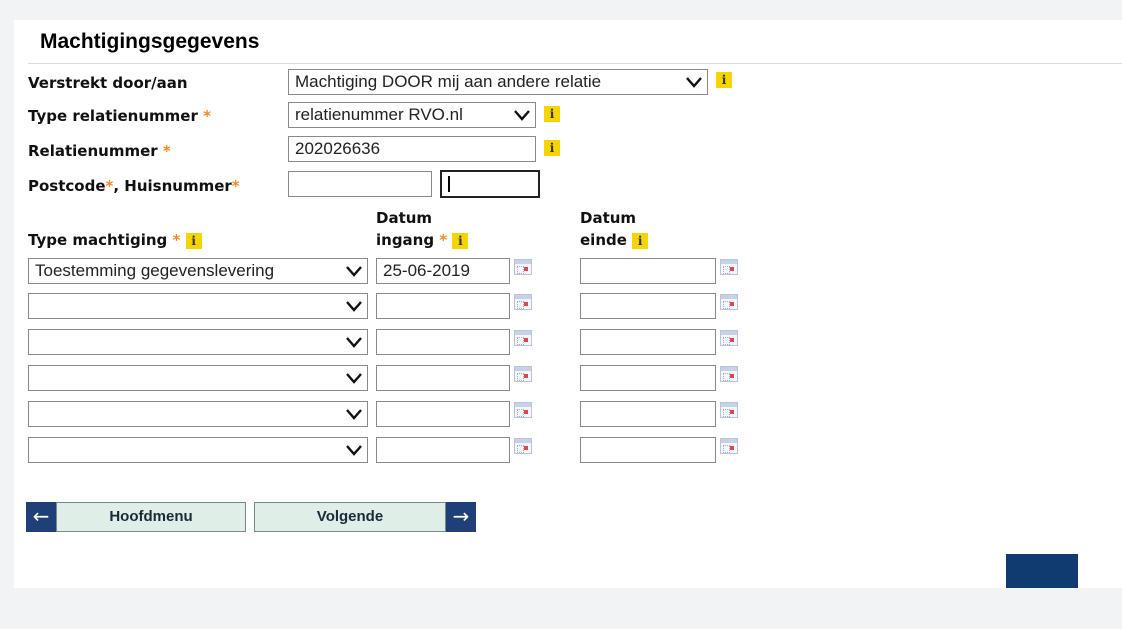 The width and height of the screenshot is (1122, 629). What do you see at coordinates (422, 240) in the screenshot?
I see `col-header-ingang: ingang * i` at bounding box center [422, 240].